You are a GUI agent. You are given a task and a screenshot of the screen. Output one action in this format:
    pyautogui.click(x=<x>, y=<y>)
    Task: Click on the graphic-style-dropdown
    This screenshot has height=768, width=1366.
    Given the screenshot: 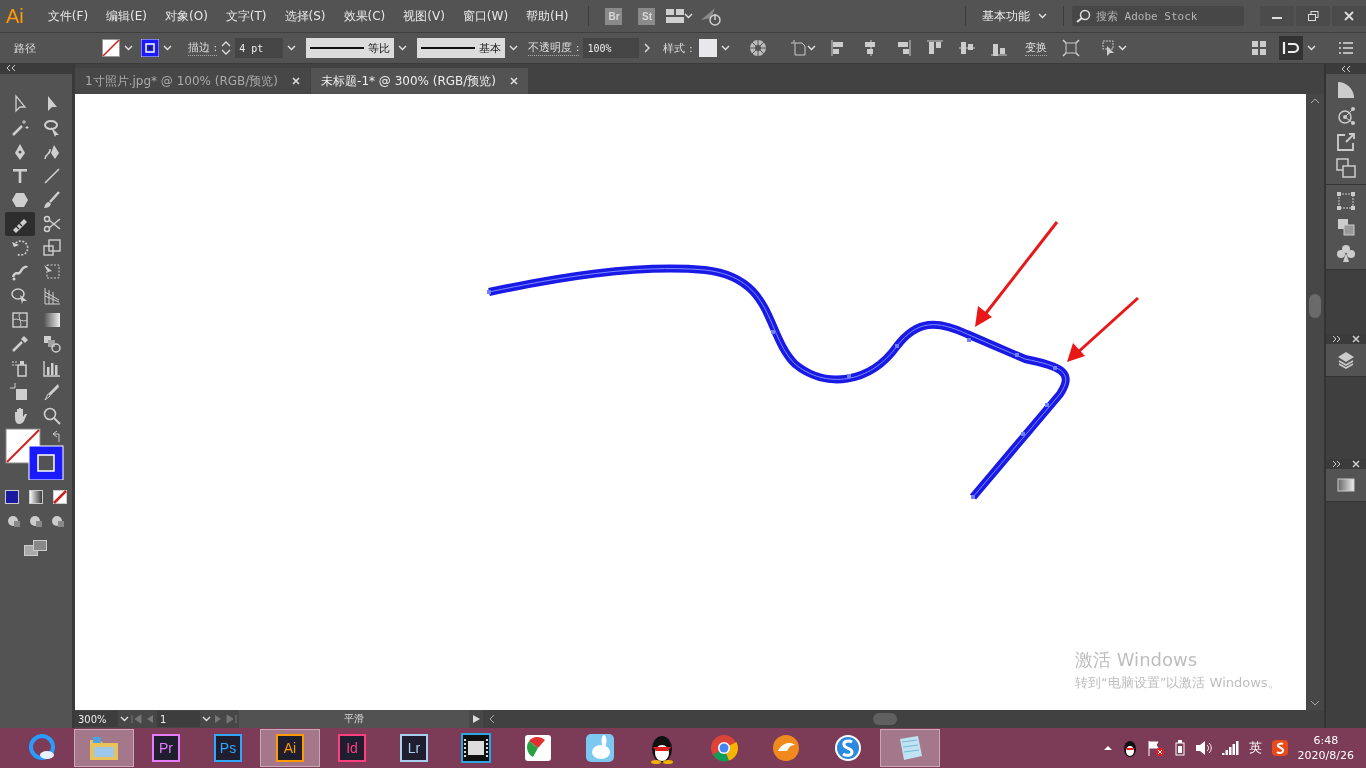 What is the action you would take?
    pyautogui.click(x=714, y=48)
    